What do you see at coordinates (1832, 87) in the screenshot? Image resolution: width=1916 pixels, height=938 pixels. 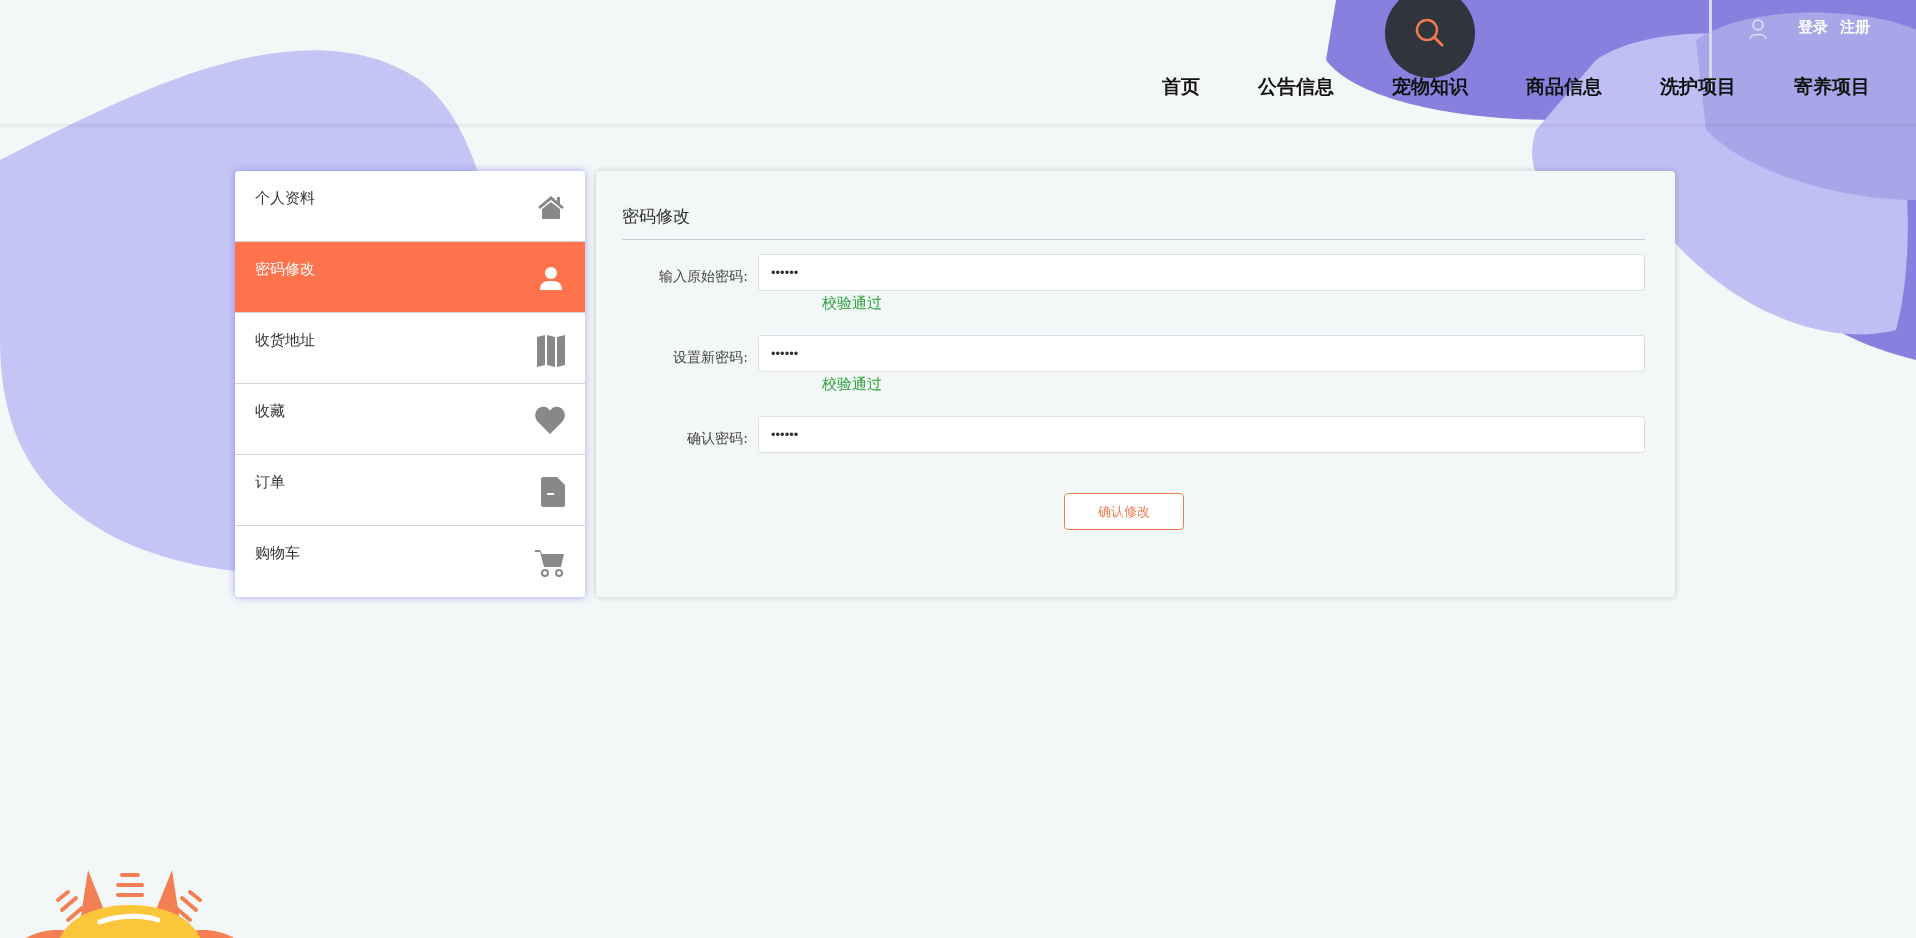 I see `nav-link: 寄养项目` at bounding box center [1832, 87].